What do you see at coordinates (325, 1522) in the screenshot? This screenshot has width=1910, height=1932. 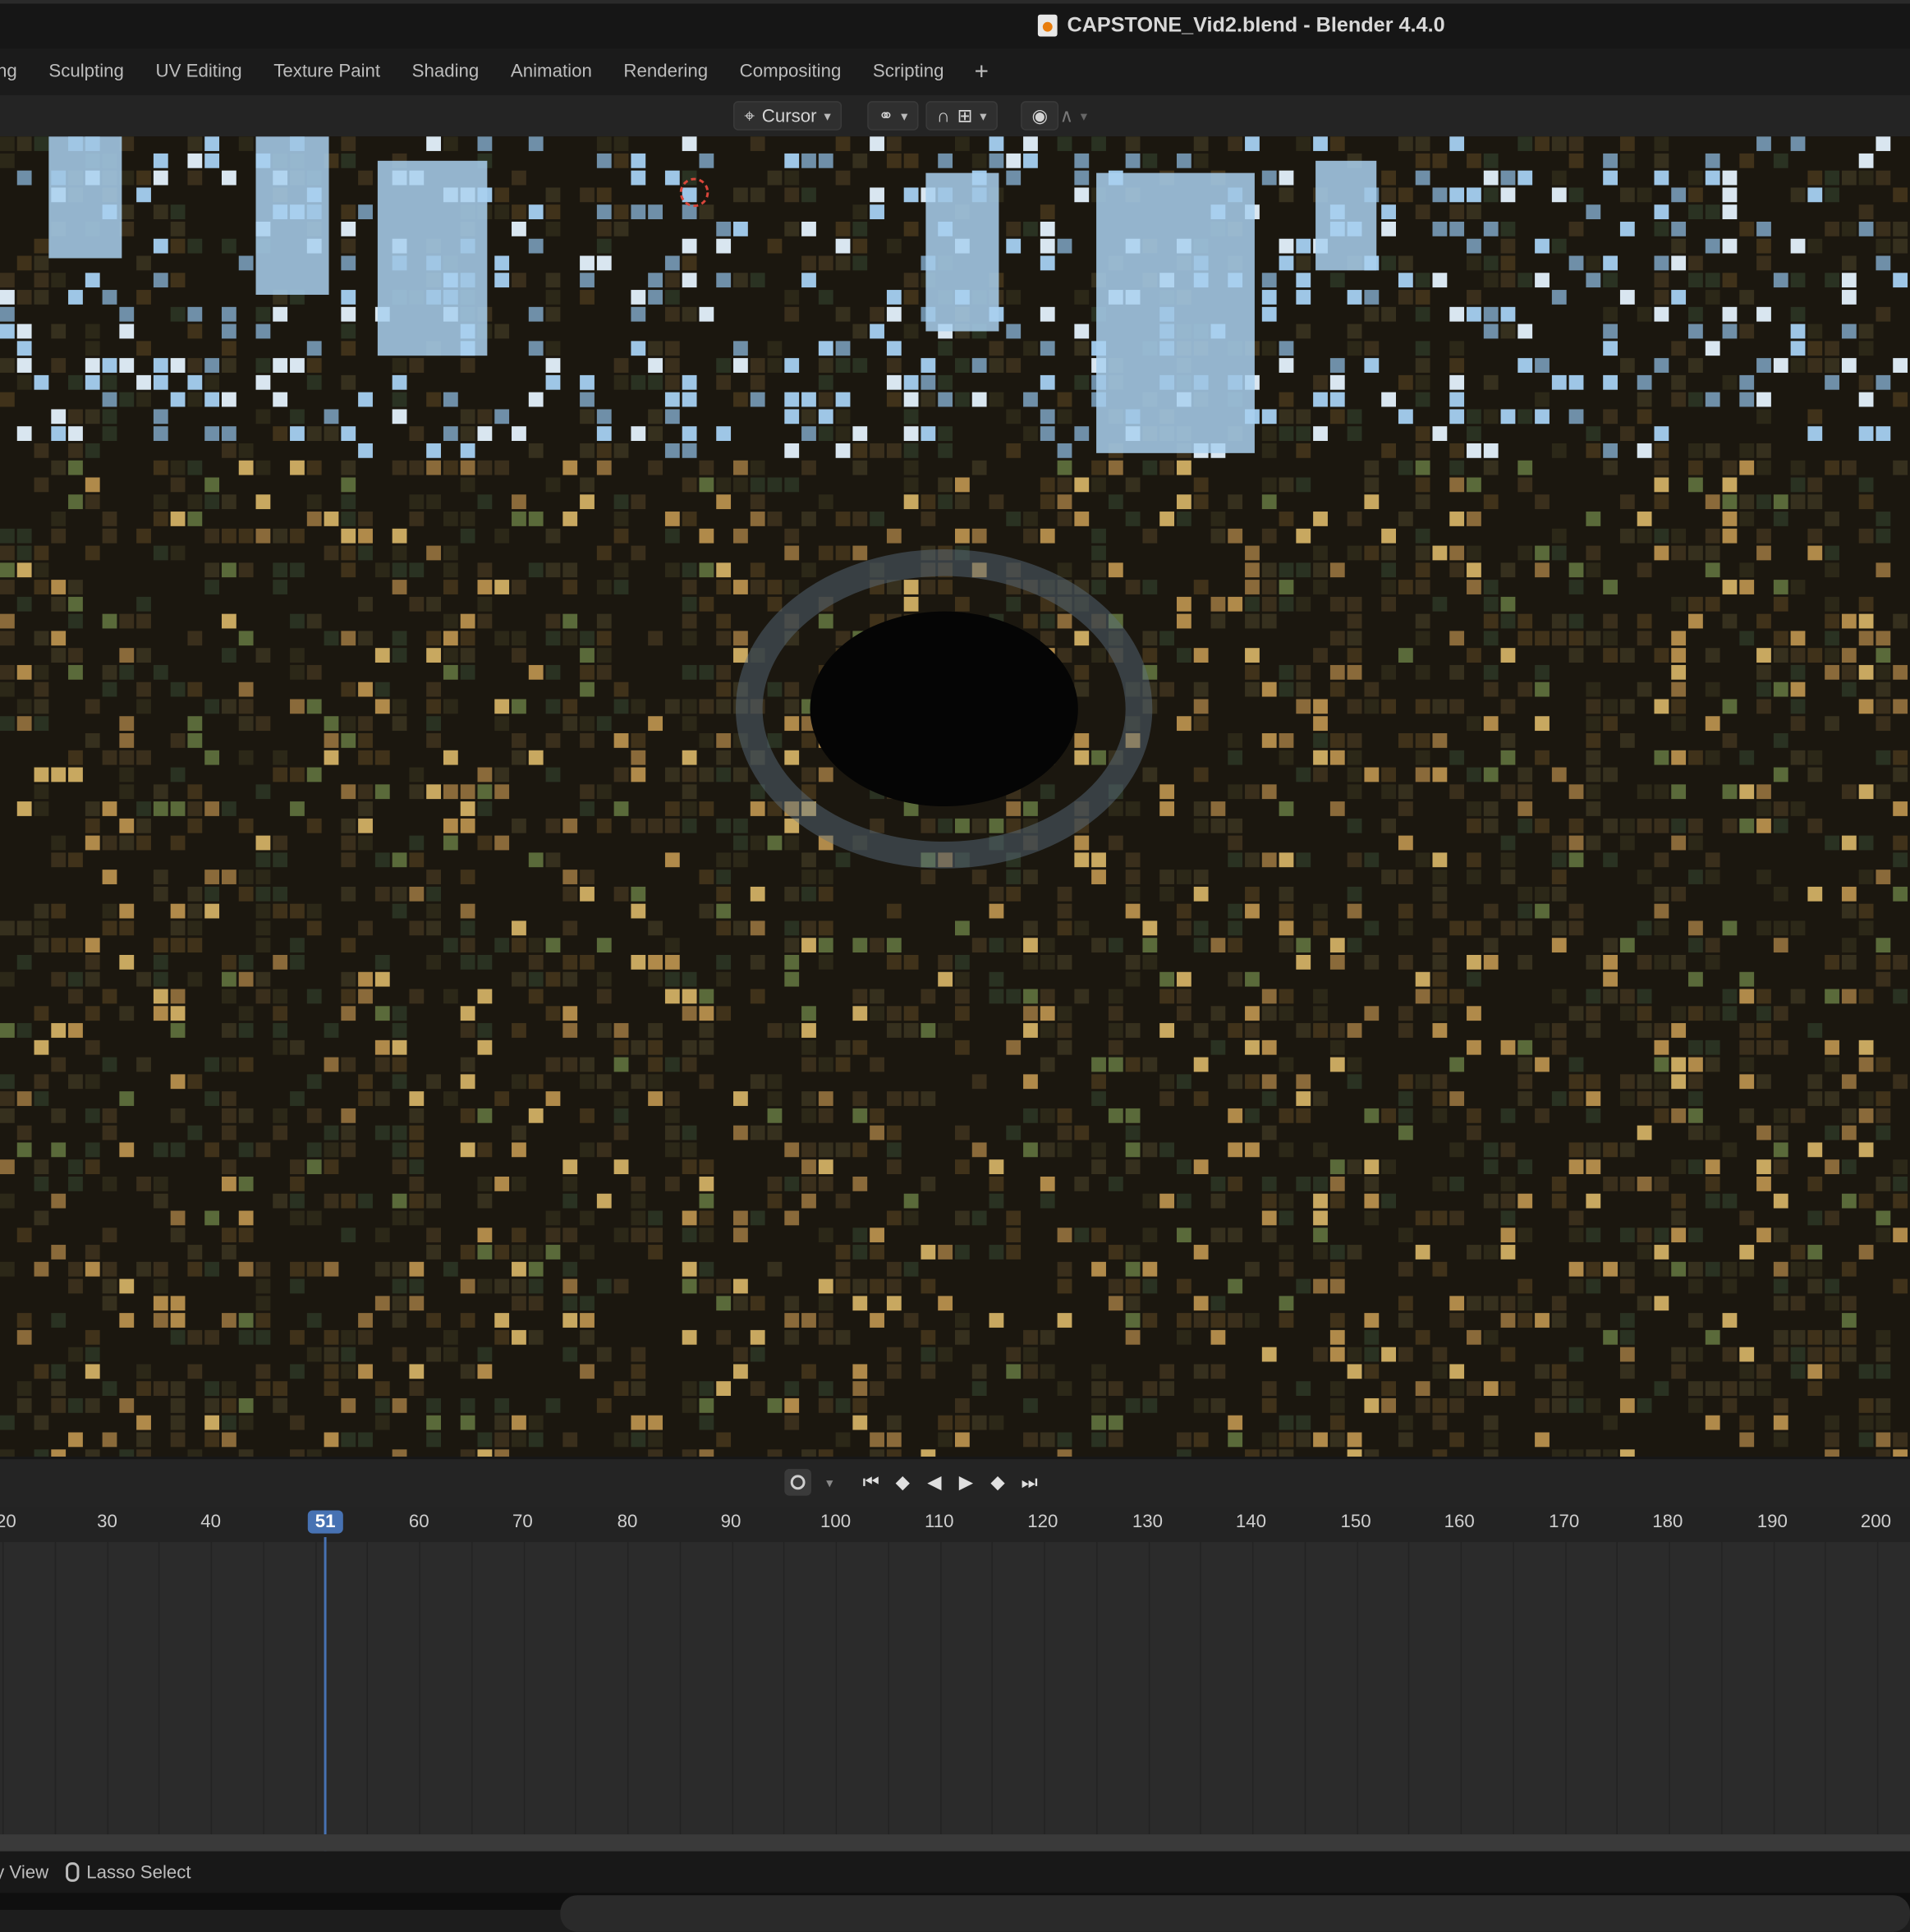 I see `current-frame-indicator: 51` at bounding box center [325, 1522].